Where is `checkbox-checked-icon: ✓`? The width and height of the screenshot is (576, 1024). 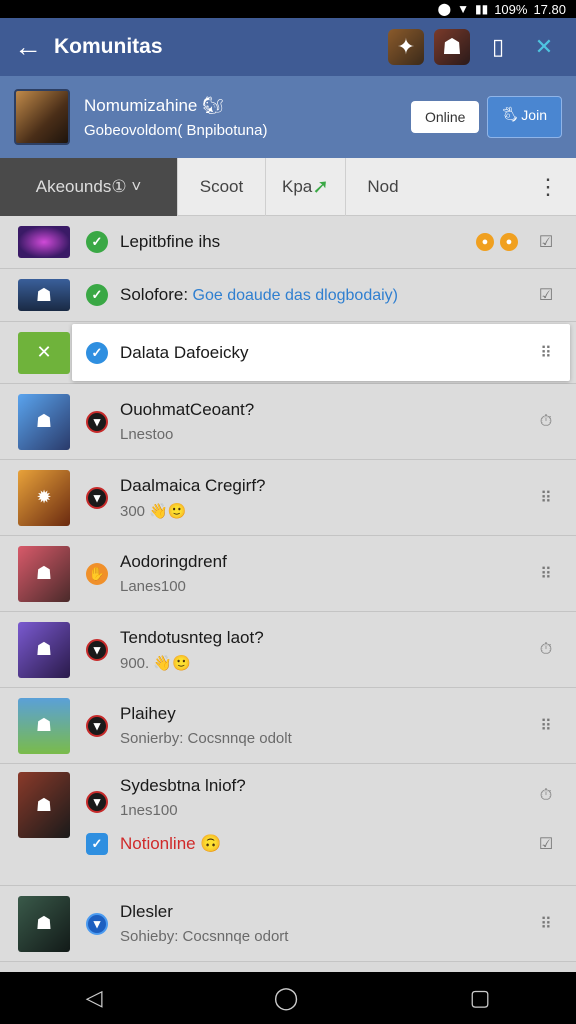 checkbox-checked-icon: ✓ is located at coordinates (97, 844).